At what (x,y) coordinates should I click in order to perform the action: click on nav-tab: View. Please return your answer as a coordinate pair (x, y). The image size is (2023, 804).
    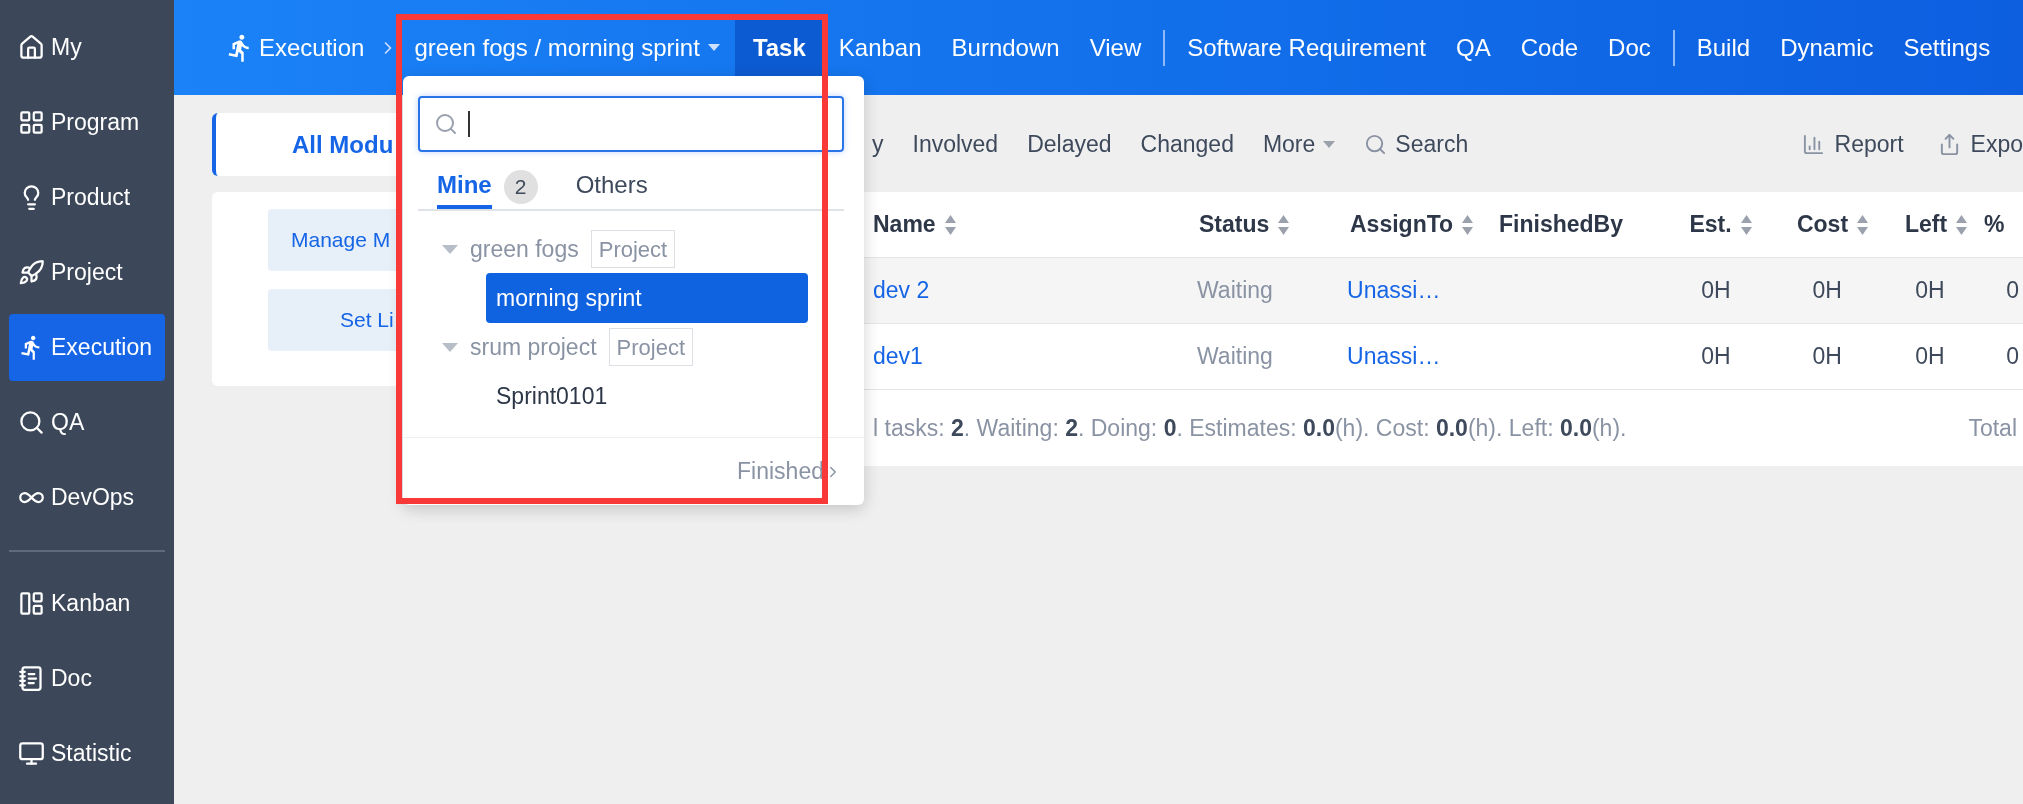
    Looking at the image, I should click on (1115, 47).